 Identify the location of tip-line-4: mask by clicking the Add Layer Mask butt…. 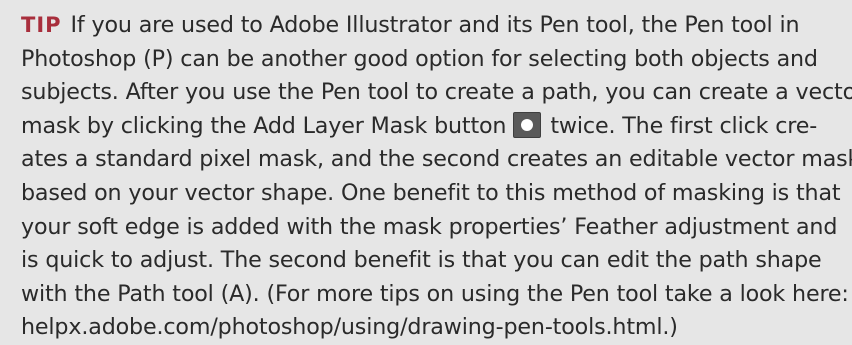
(422, 127).